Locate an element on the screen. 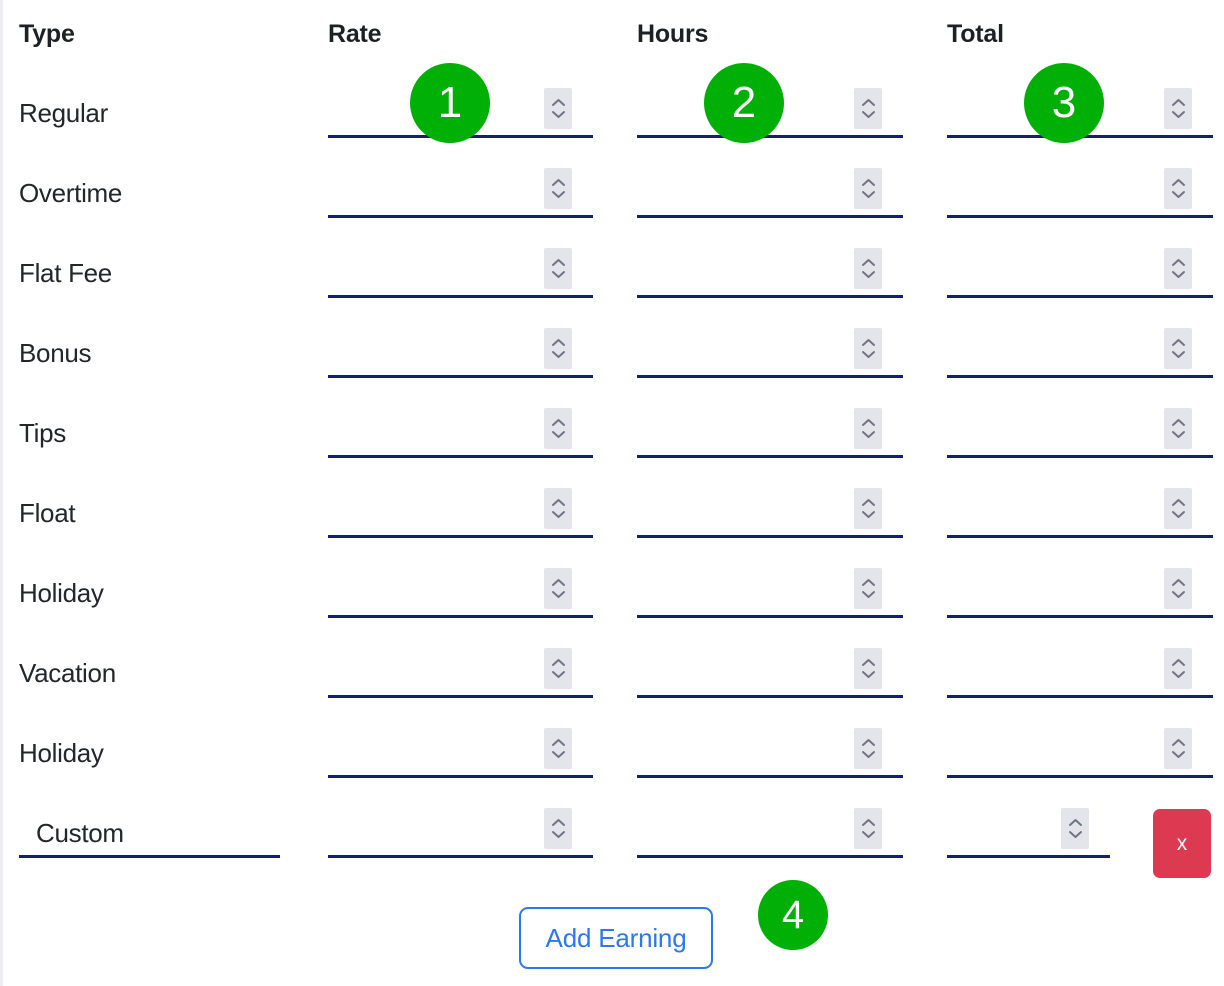 The height and width of the screenshot is (986, 1224). custom-type-cell is located at coordinates (149, 840).